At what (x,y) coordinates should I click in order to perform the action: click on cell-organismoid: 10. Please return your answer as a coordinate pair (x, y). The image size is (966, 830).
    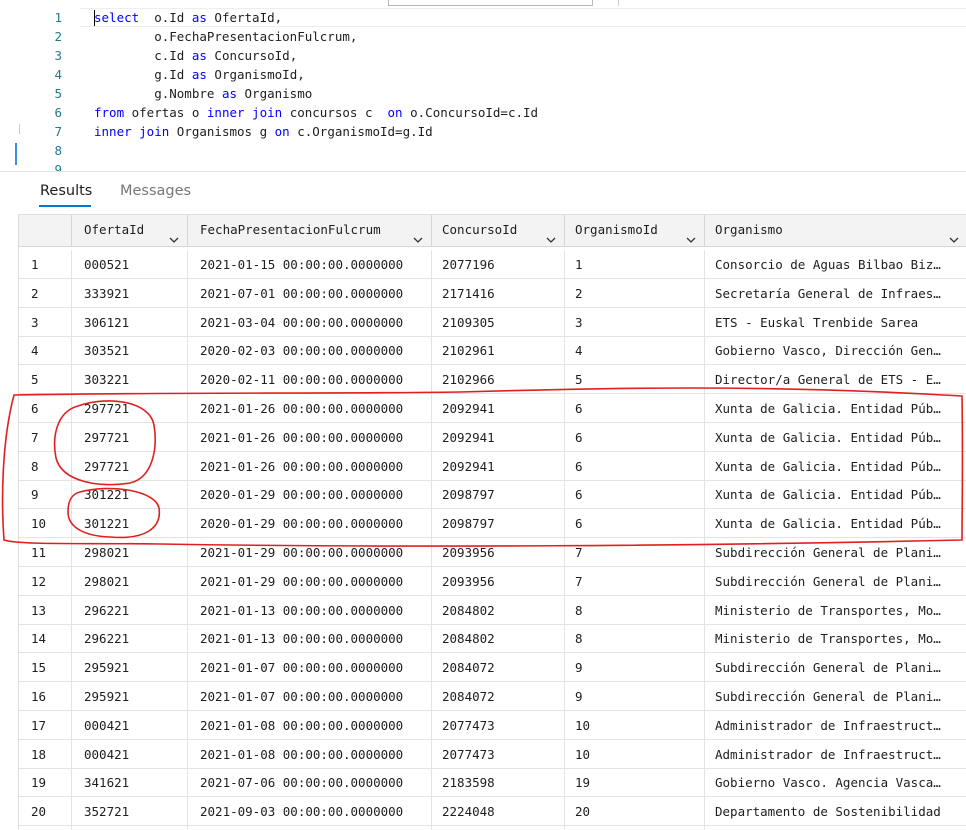
    Looking at the image, I should click on (635, 724).